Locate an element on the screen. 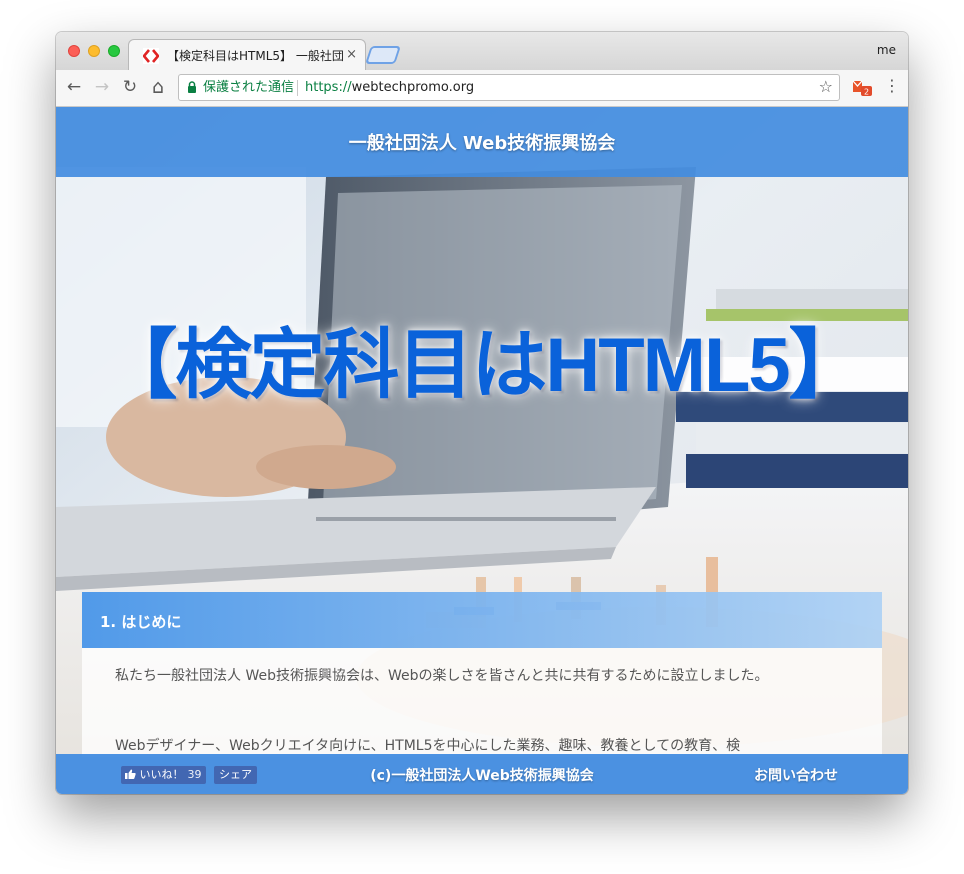 This screenshot has width=964, height=874. section-heading-text: 1. はじめに is located at coordinates (141, 622).